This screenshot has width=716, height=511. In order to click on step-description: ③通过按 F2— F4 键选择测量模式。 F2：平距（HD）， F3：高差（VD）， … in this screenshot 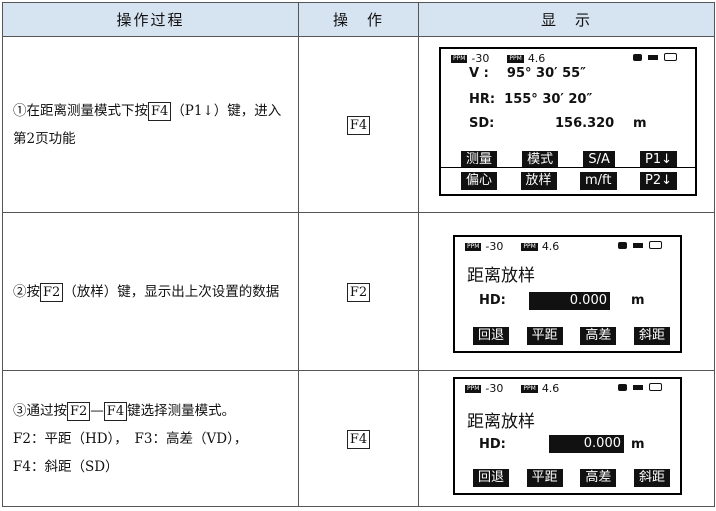, I will do `click(150, 438)`.